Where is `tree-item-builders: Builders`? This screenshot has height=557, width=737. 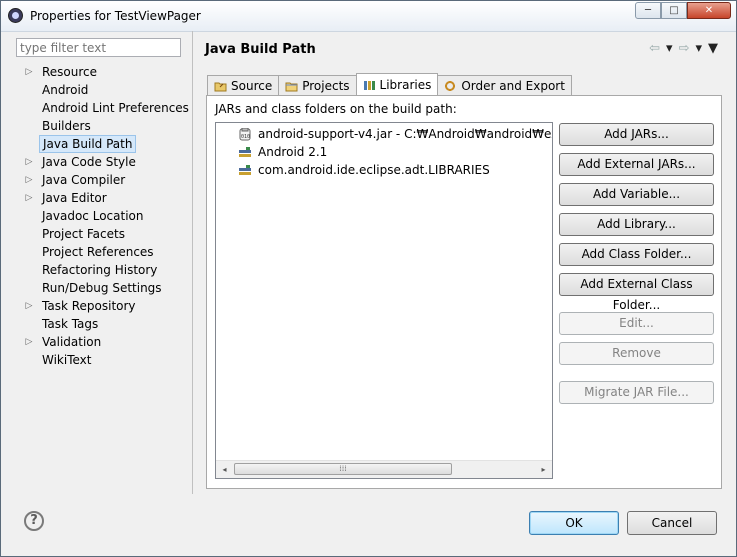 tree-item-builders: Builders is located at coordinates (101, 126).